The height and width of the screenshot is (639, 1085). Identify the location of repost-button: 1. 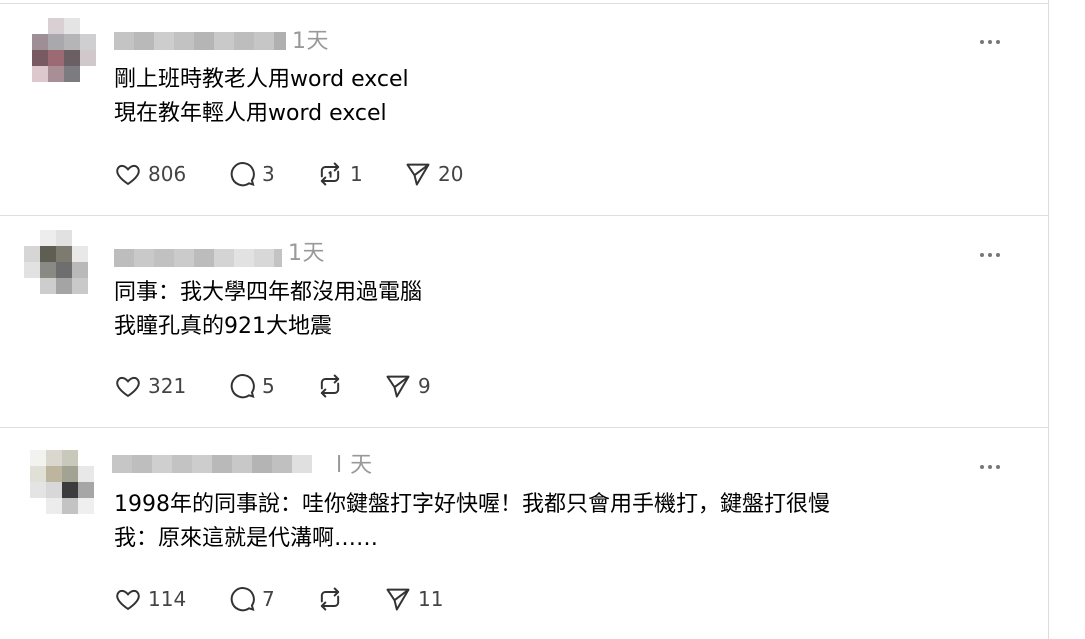
(339, 174).